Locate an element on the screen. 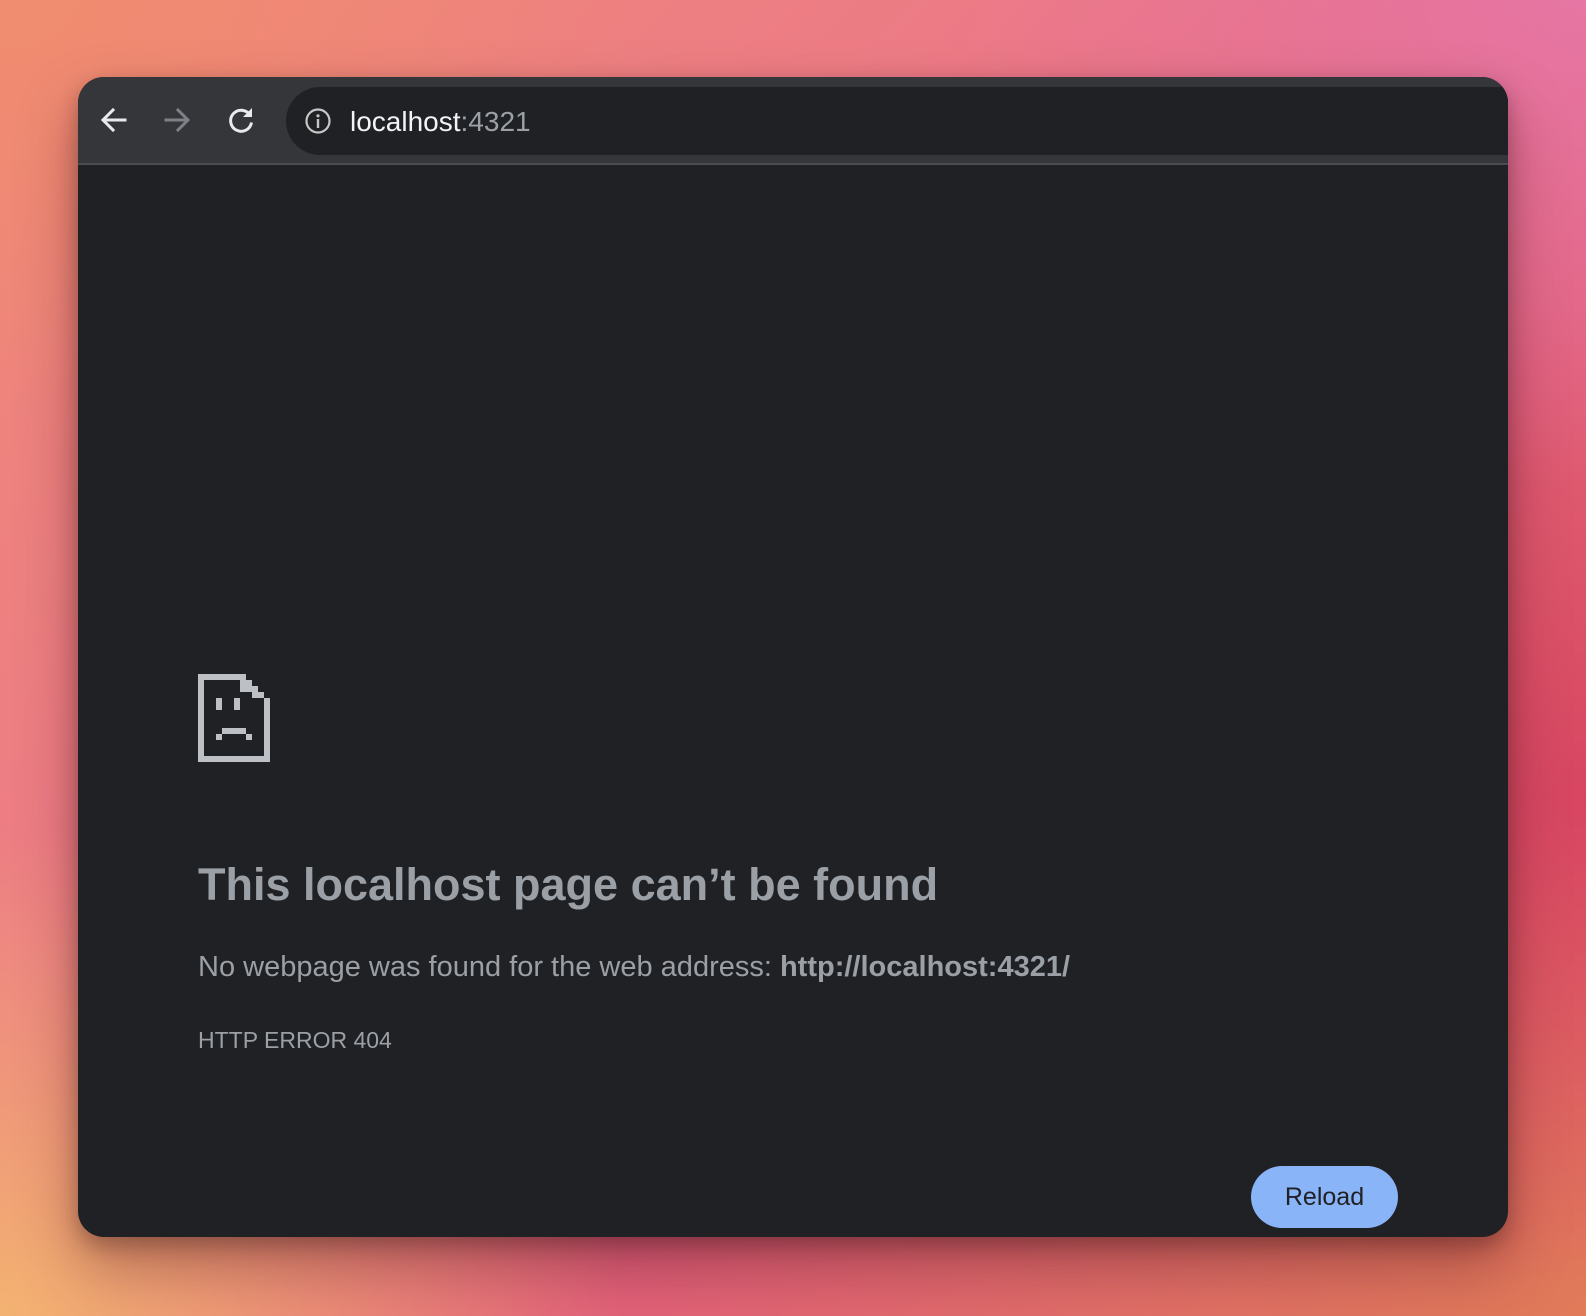 The width and height of the screenshot is (1586, 1316). address-bar: localhost:4321 is located at coordinates (897, 121).